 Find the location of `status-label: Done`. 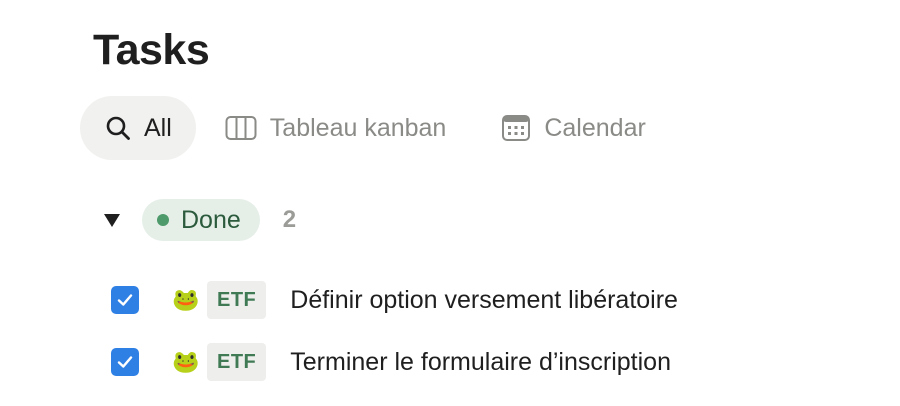

status-label: Done is located at coordinates (211, 219).